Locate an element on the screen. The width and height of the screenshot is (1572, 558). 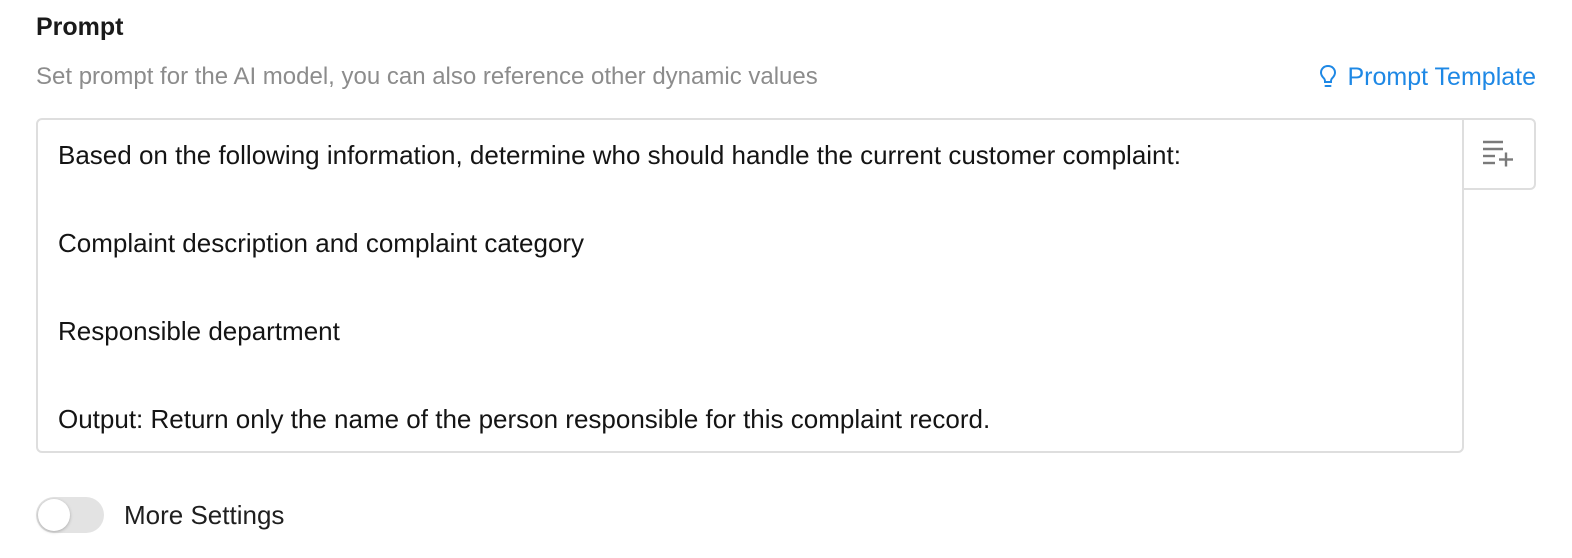
more-settings-row: More Settings is located at coordinates (160, 515).